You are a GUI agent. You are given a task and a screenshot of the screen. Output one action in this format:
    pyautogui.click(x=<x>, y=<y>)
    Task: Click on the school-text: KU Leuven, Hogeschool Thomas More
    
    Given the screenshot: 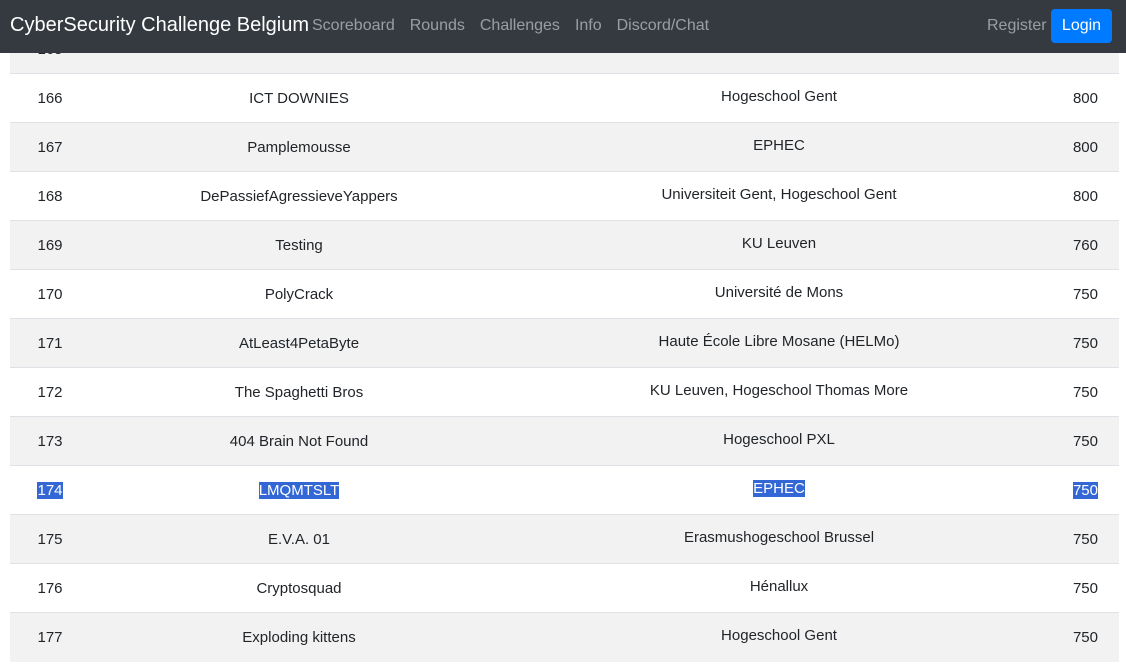 What is the action you would take?
    pyautogui.click(x=779, y=390)
    